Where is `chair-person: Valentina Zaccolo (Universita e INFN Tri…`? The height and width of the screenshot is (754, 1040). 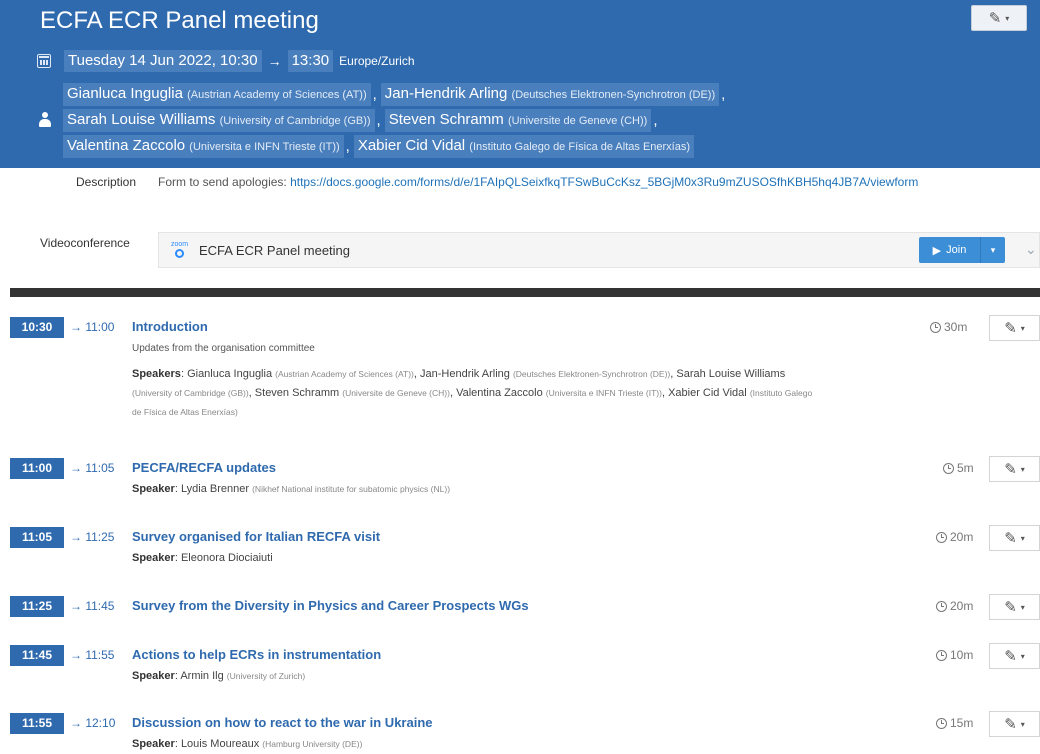 chair-person: Valentina Zaccolo (Universita e INFN Tri… is located at coordinates (203, 146).